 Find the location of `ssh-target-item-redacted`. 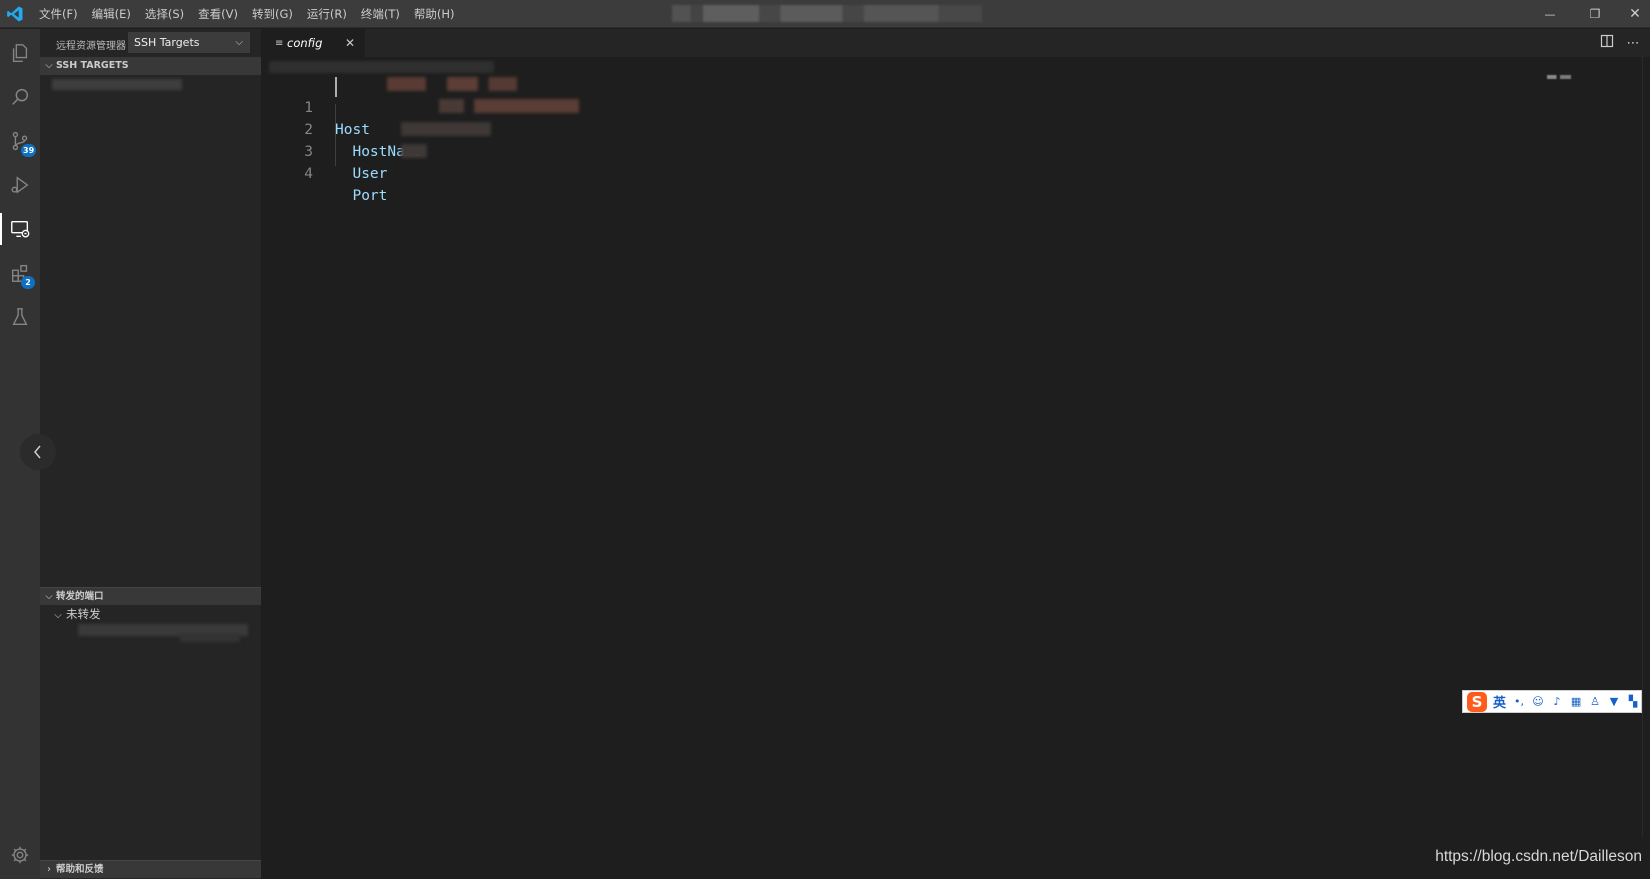

ssh-target-item-redacted is located at coordinates (117, 84).